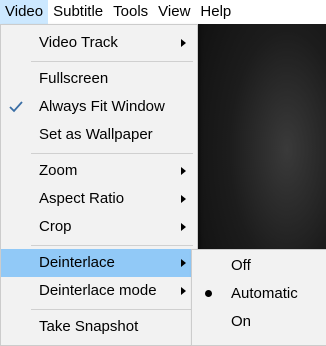 The image size is (326, 346). I want to click on menu-item-aspect-ratio: Aspect Ratio, so click(99, 199).